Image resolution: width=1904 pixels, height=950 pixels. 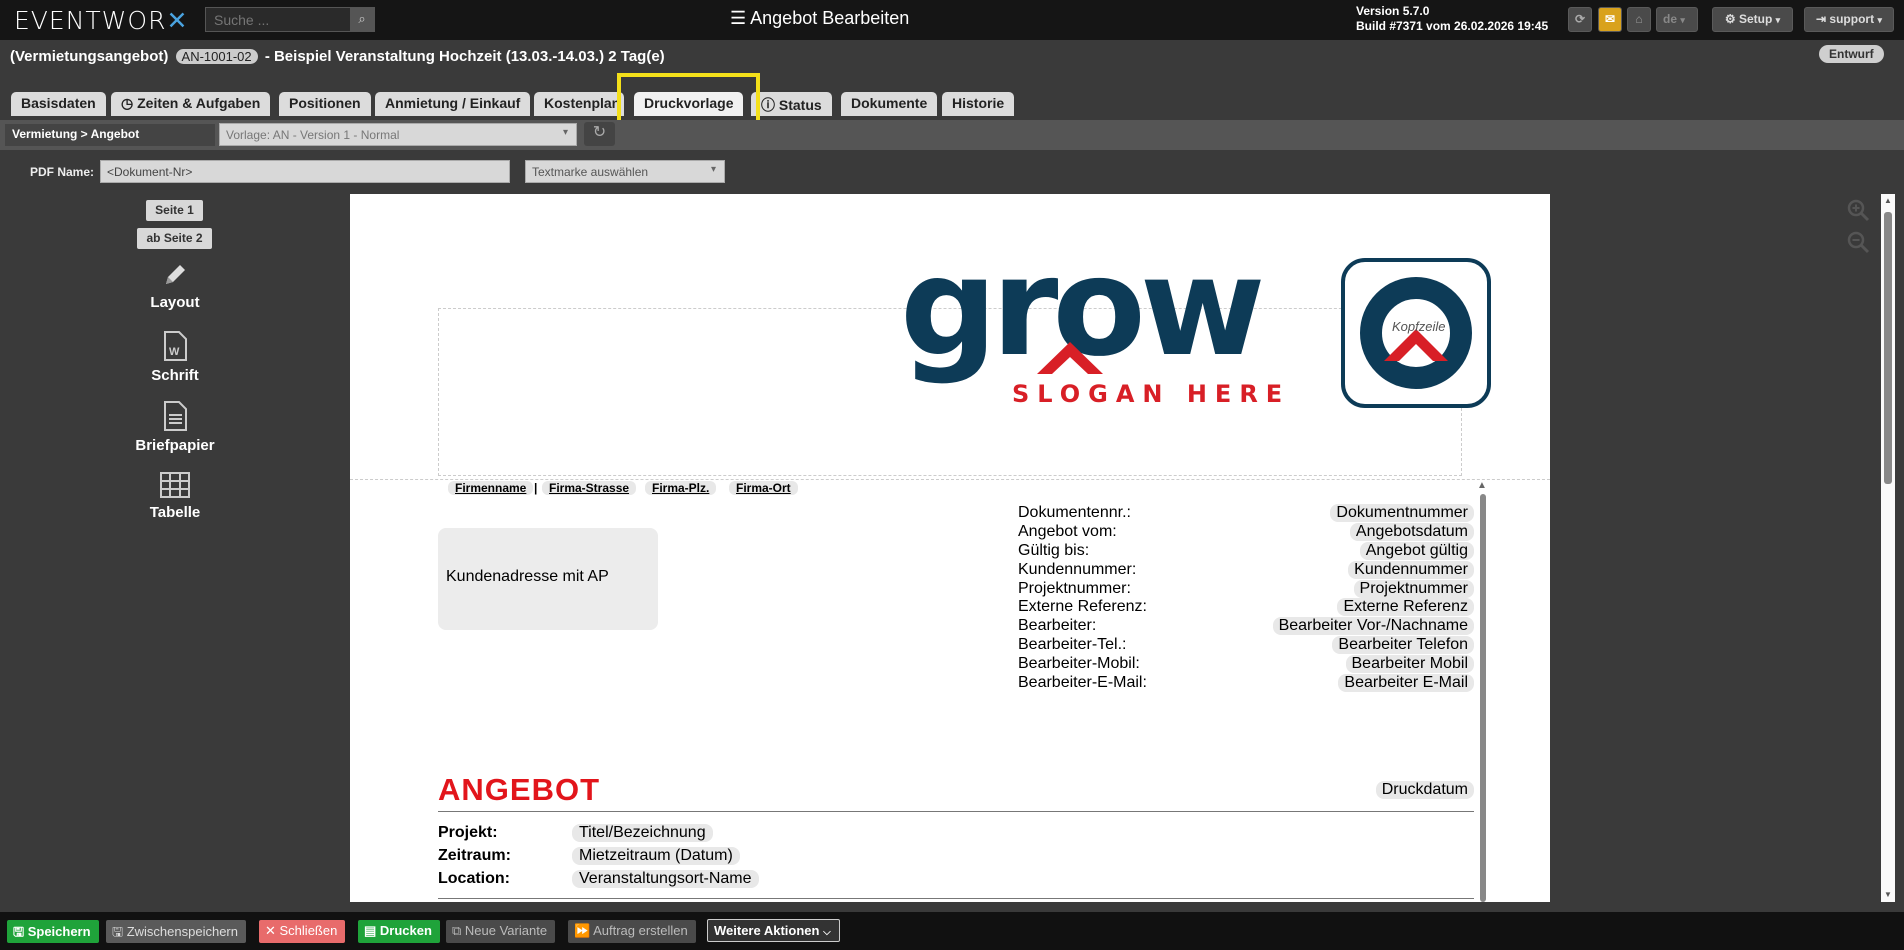 What do you see at coordinates (665, 879) in the screenshot?
I see `location-value: Veranstaltungsort-Name` at bounding box center [665, 879].